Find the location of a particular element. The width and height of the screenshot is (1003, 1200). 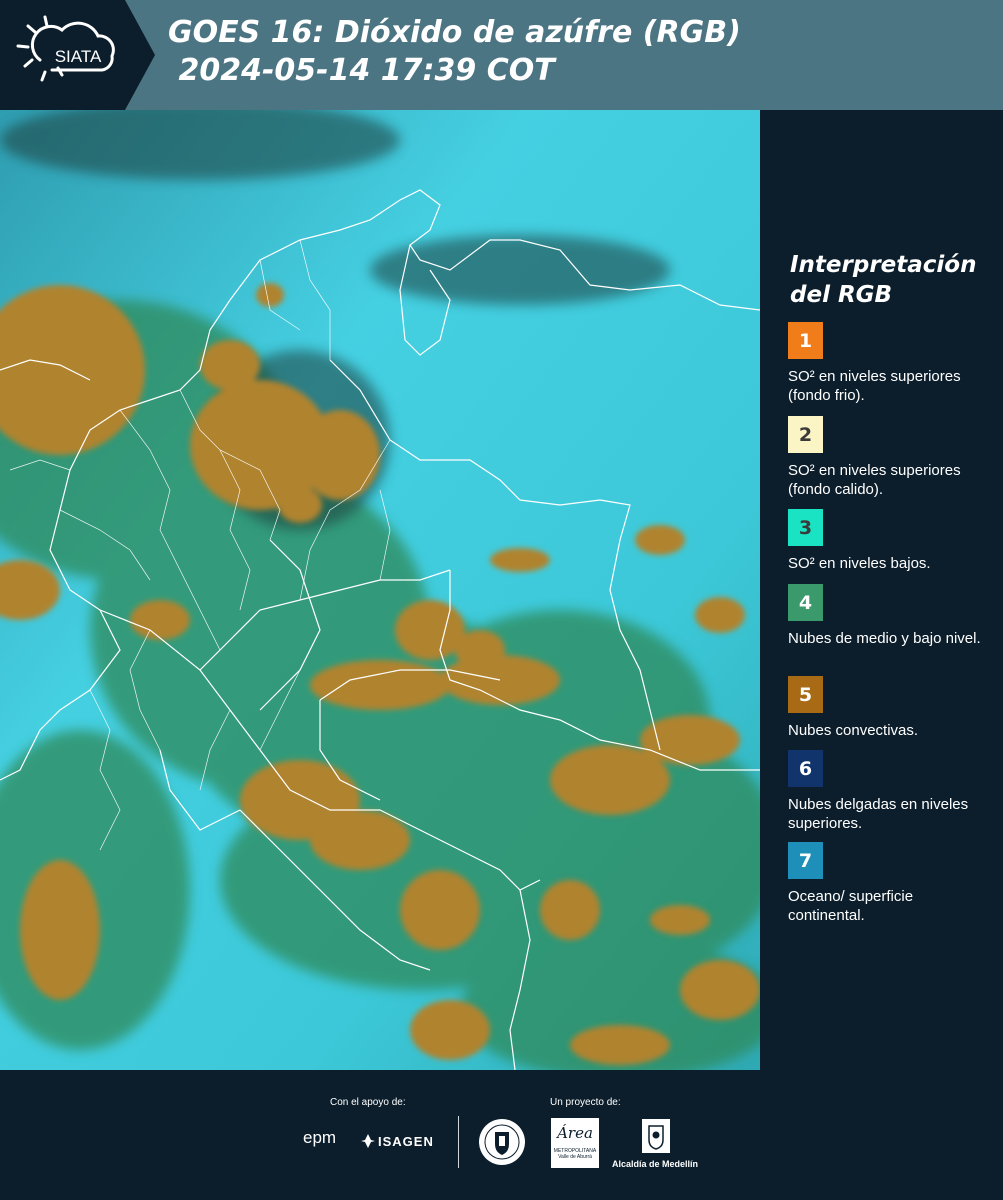

epm-logo: epm is located at coordinates (320, 1137).